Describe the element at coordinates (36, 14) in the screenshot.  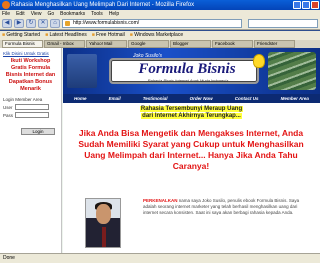
I see `menu-view: View` at that location.